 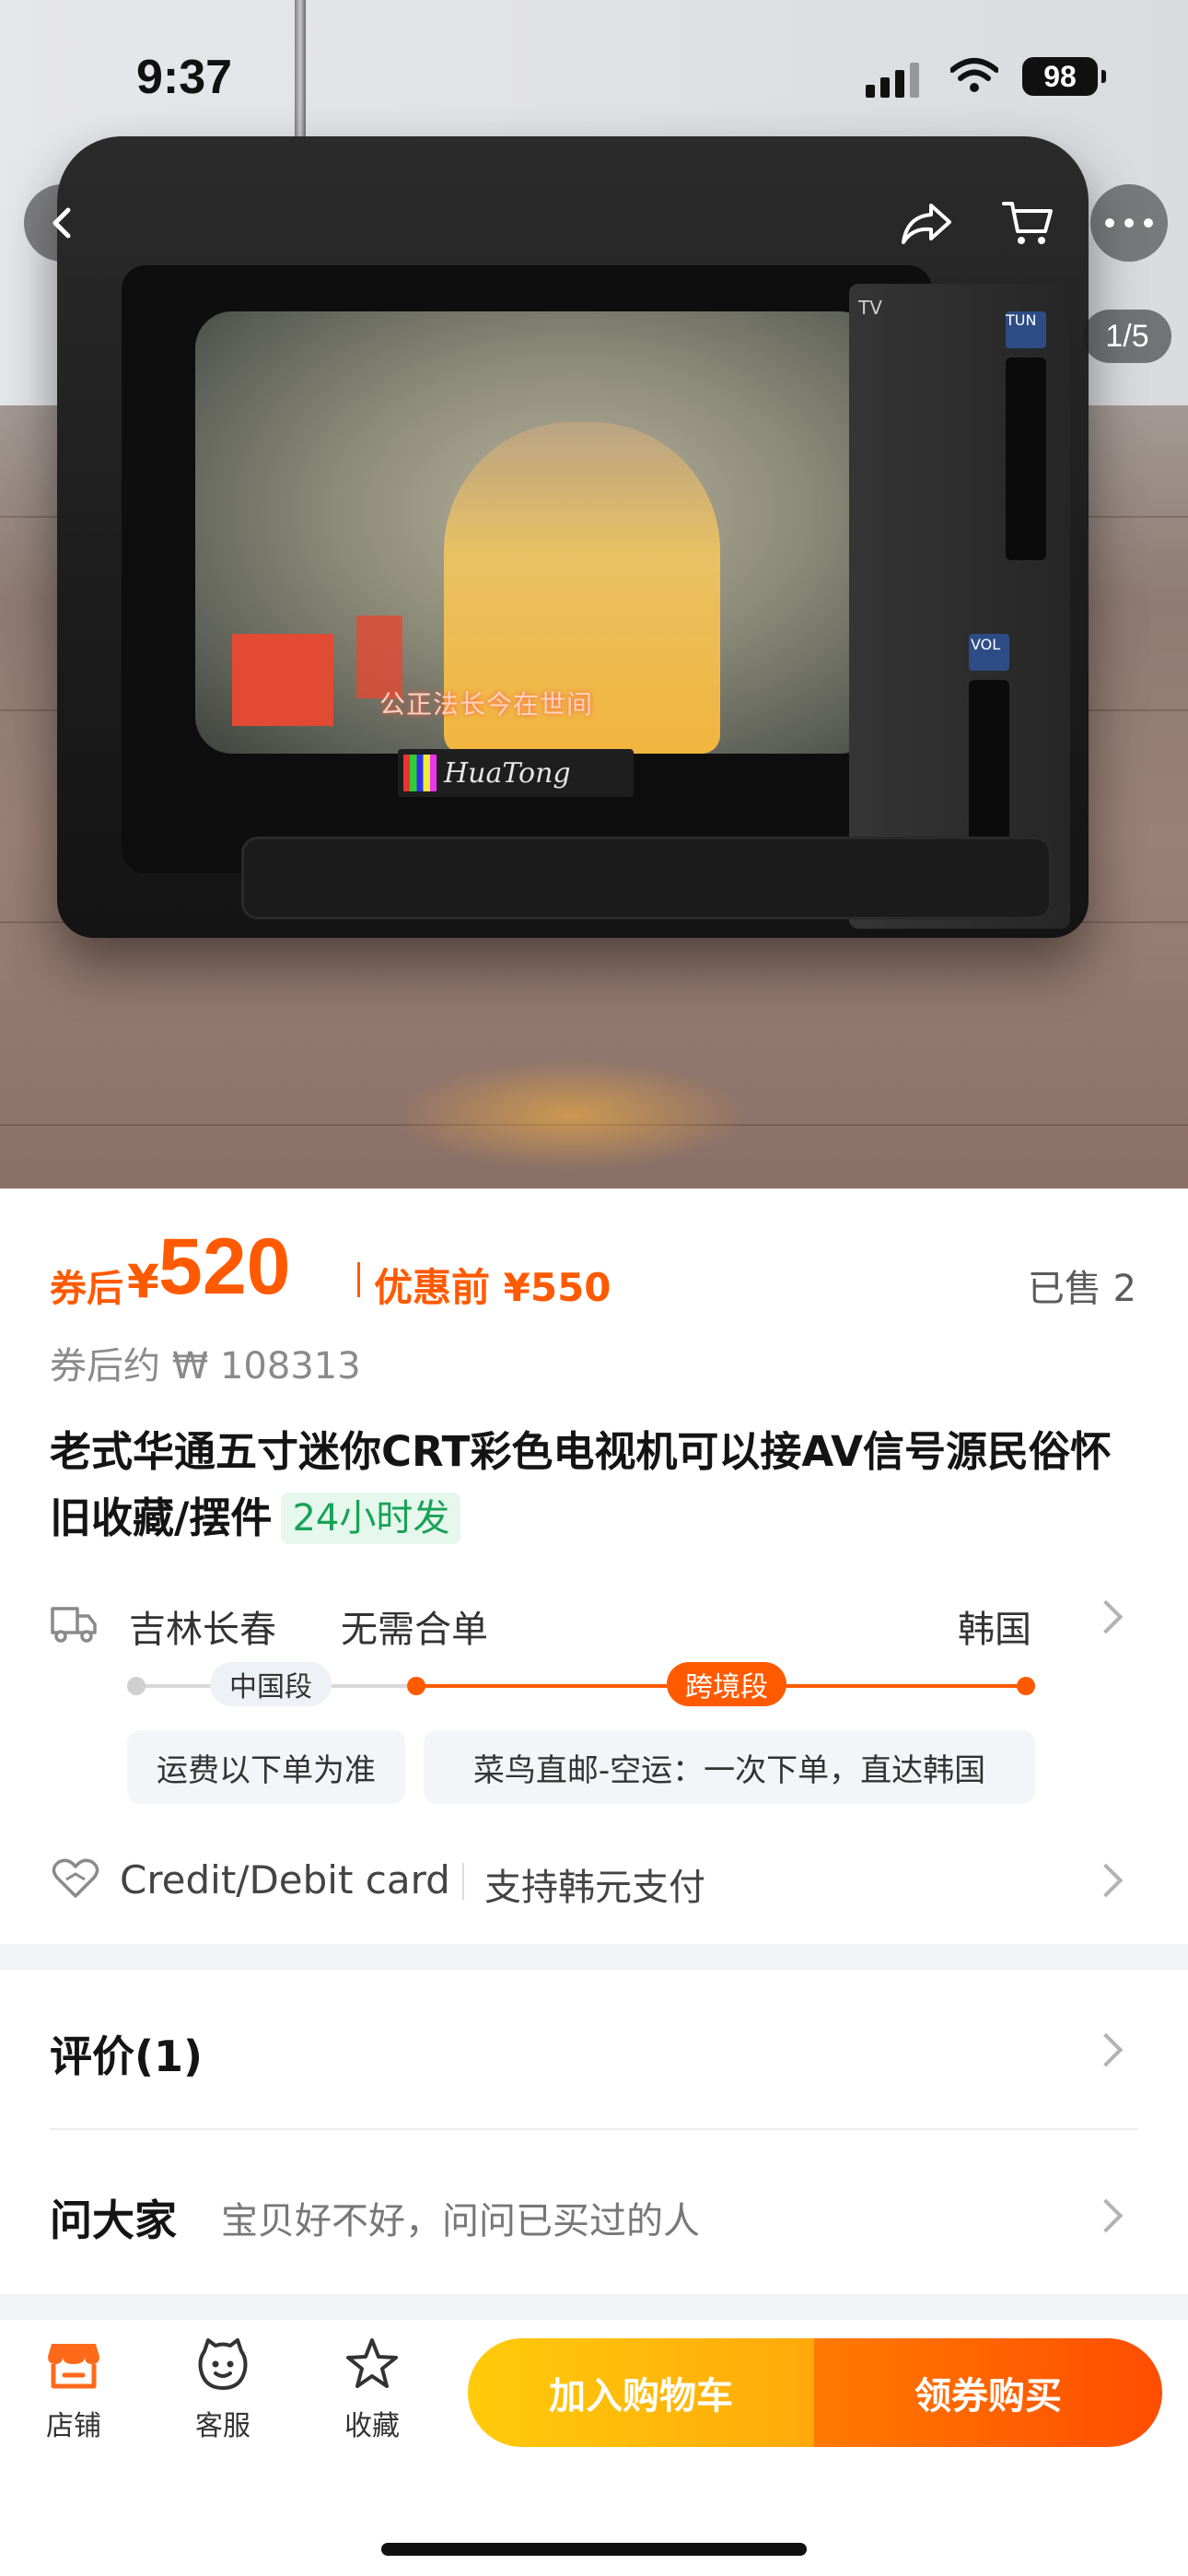 I want to click on shipping-destination: 韩国, so click(x=995, y=1630).